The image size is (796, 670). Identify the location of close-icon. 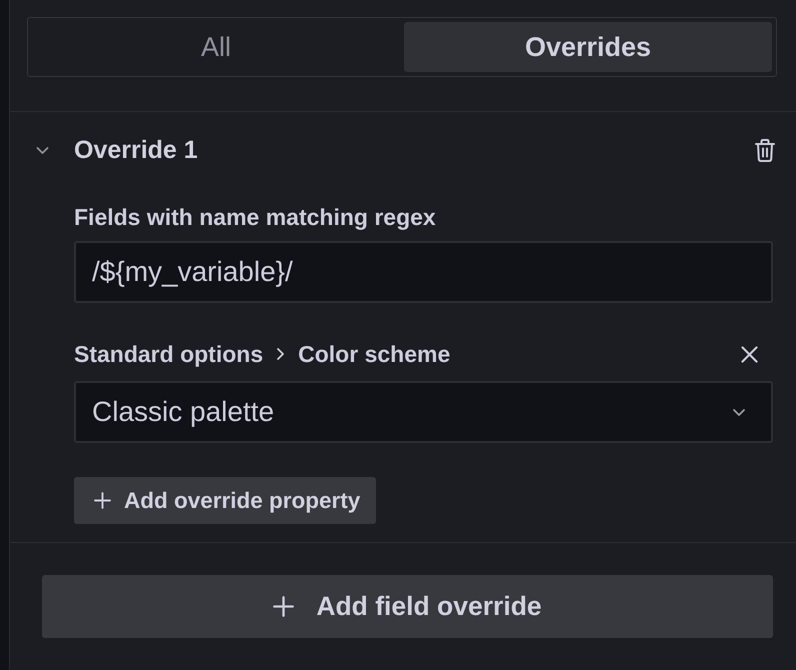
(749, 354).